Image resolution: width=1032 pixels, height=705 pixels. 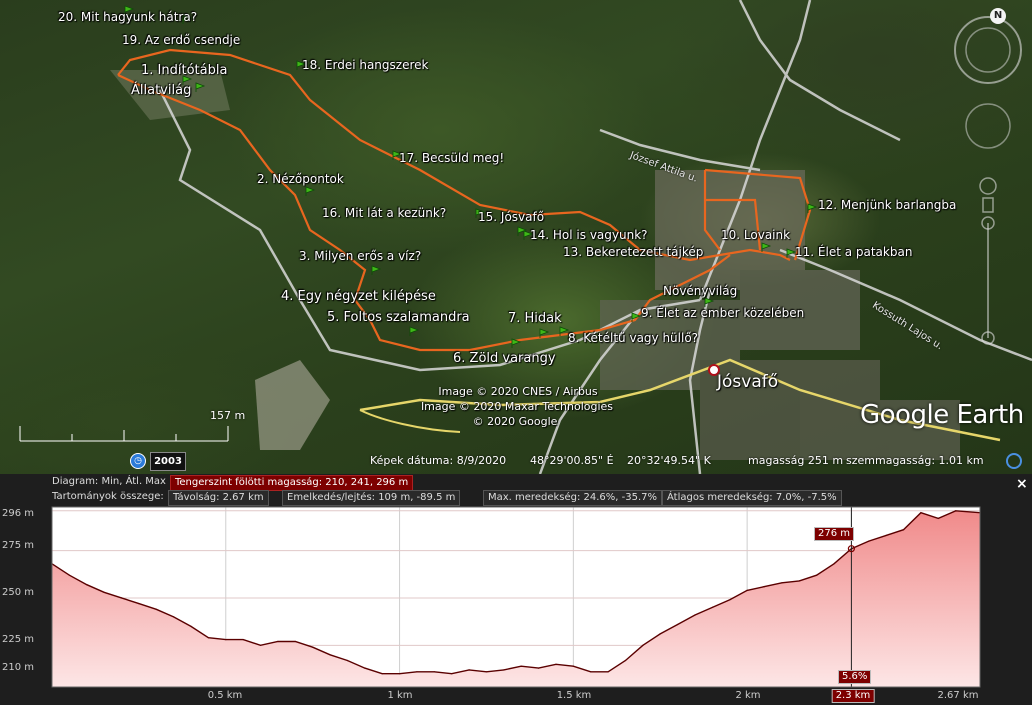 I want to click on scale-label: 157 m, so click(x=228, y=415).